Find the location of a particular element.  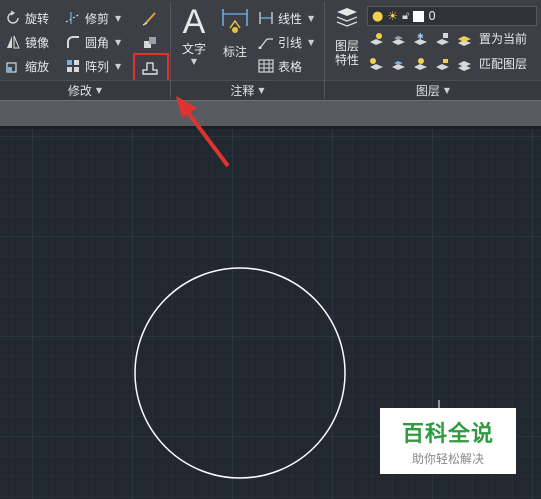

annotation-panel: A 文字 ▼ 标注 线性 ▼ 引线 ▼ 表格 注释 ▼ is located at coordinates (247, 50).